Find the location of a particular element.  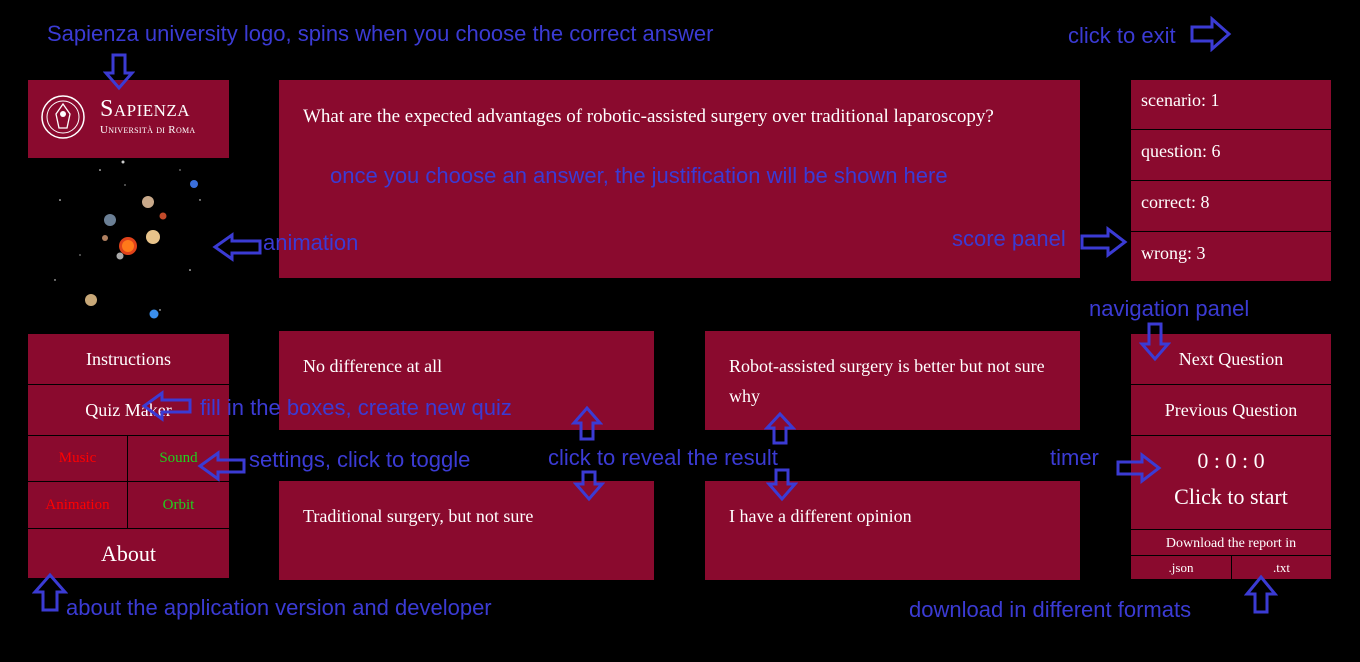

logo-subtitle: Università di Roma is located at coordinates (148, 130).